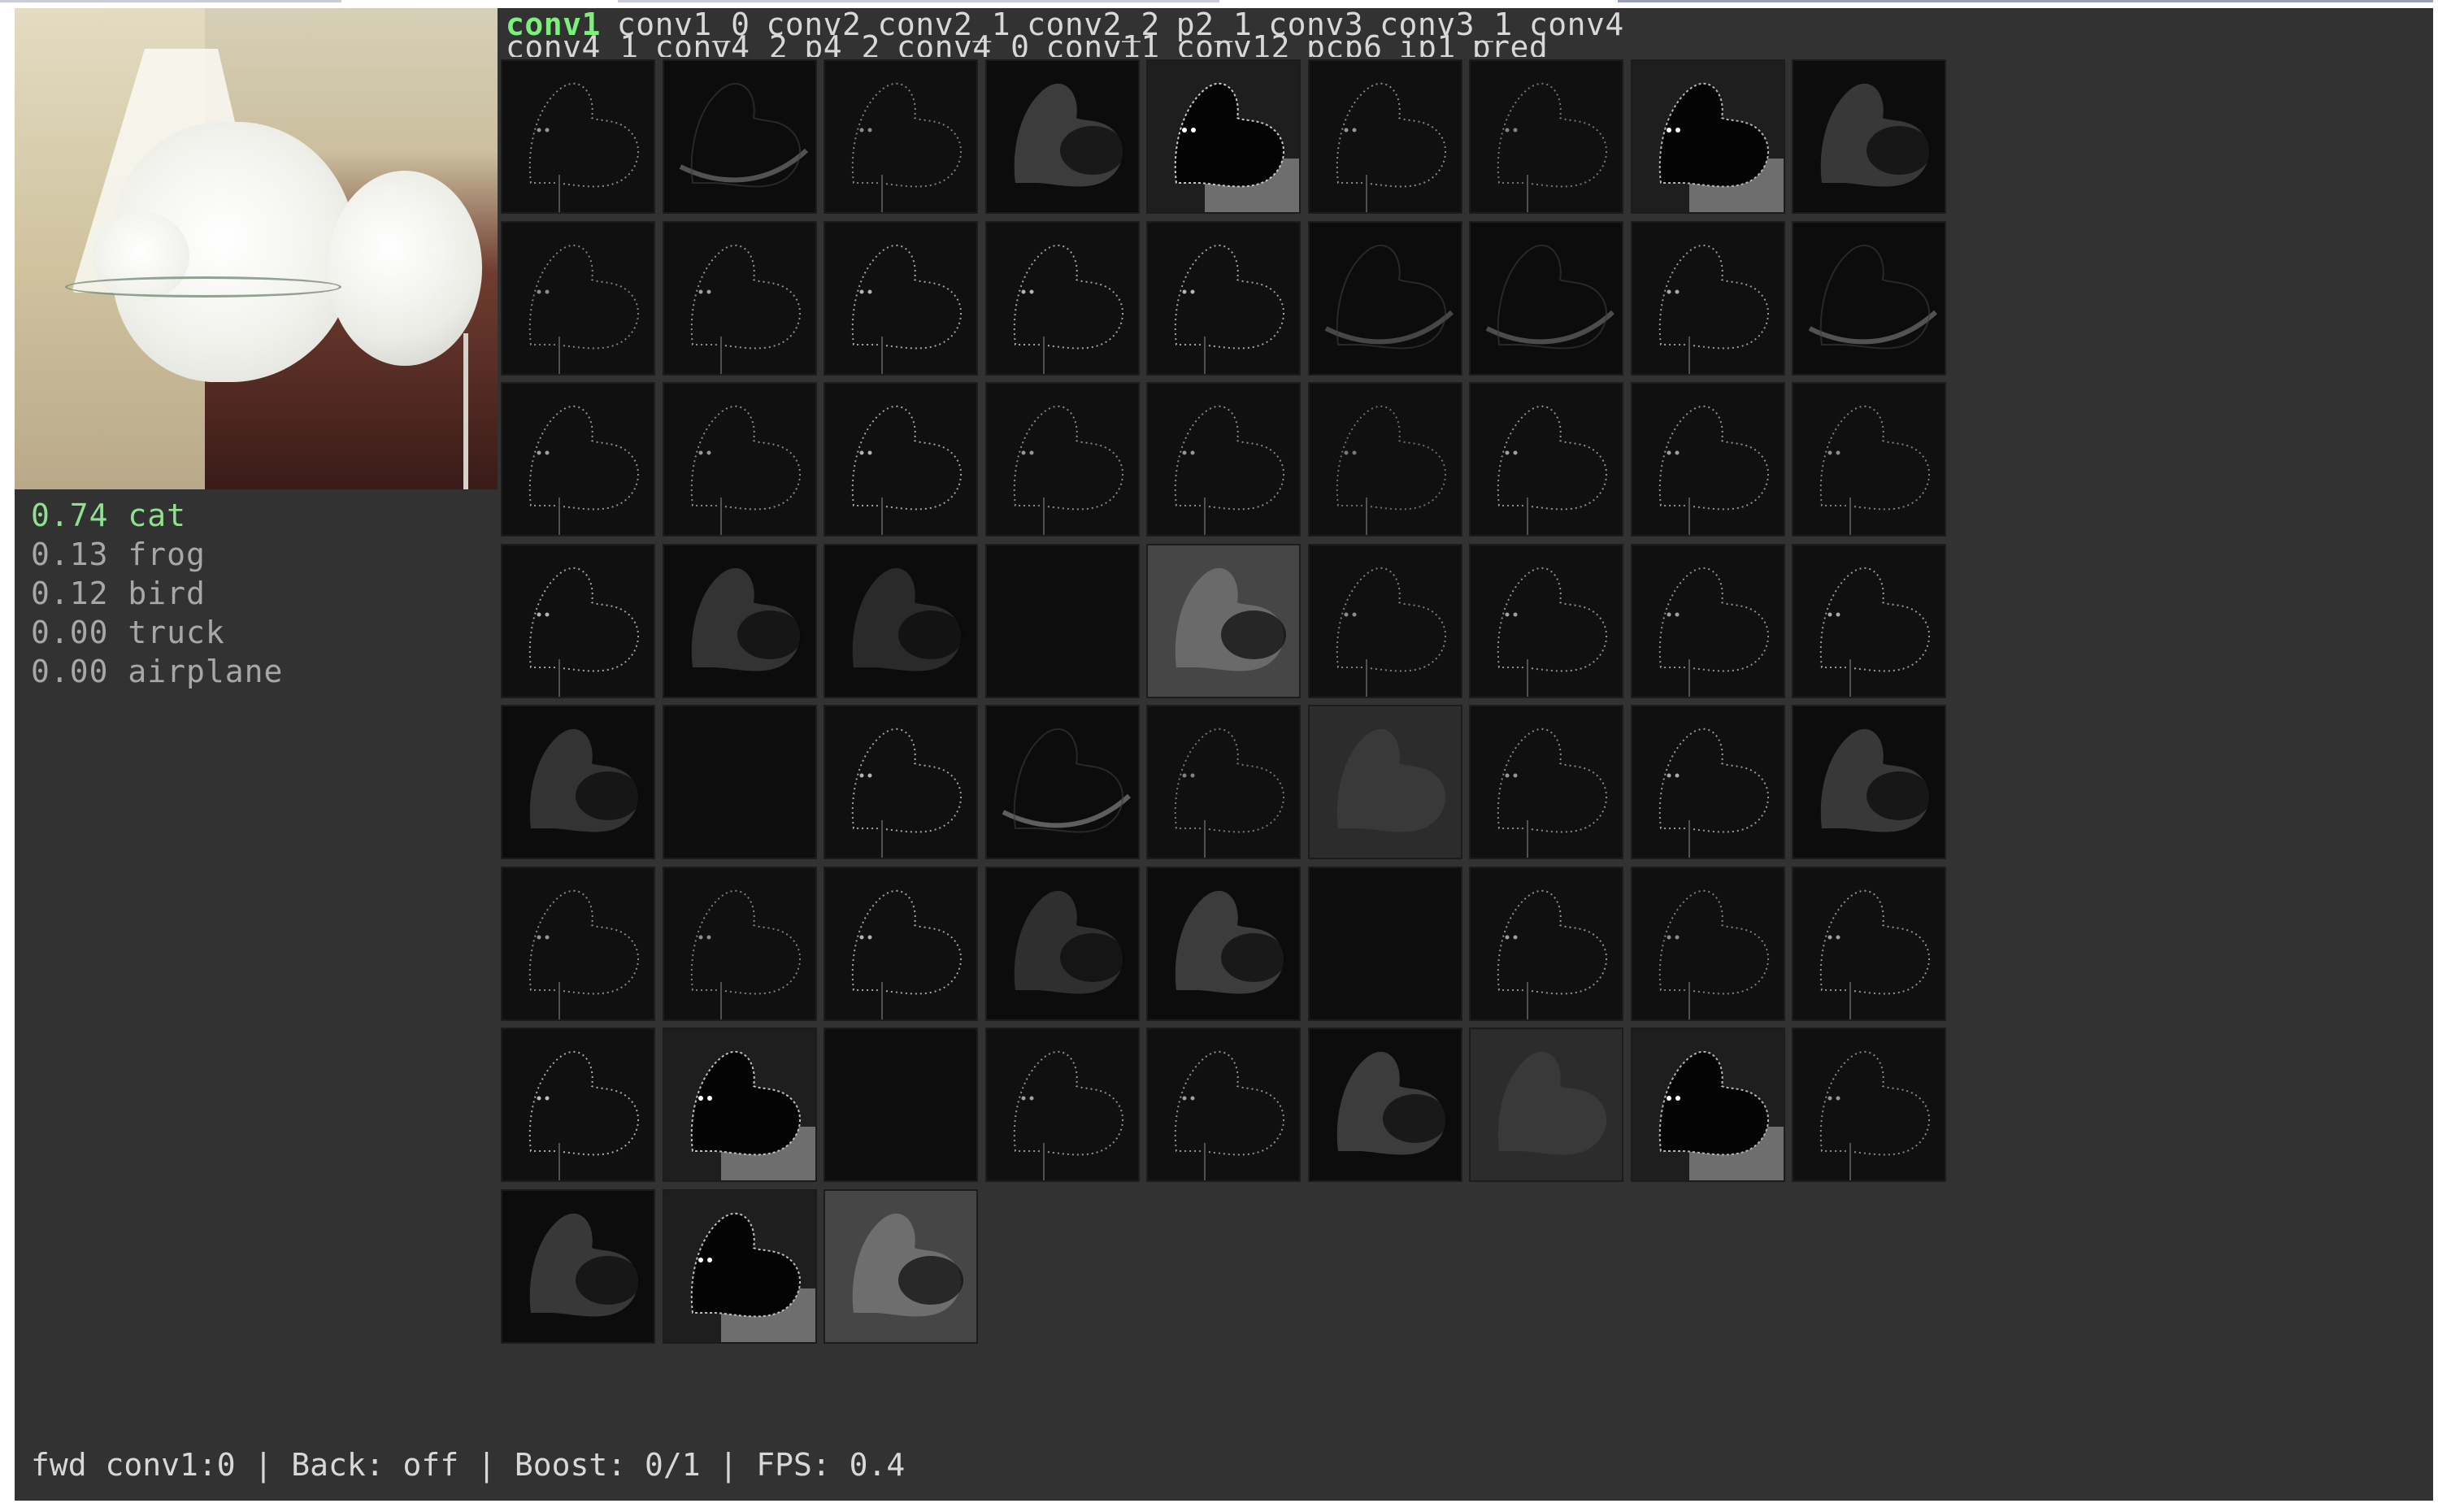  Describe the element at coordinates (963, 44) in the screenshot. I see `layer-tab-conv4_0: conv4_0` at that location.